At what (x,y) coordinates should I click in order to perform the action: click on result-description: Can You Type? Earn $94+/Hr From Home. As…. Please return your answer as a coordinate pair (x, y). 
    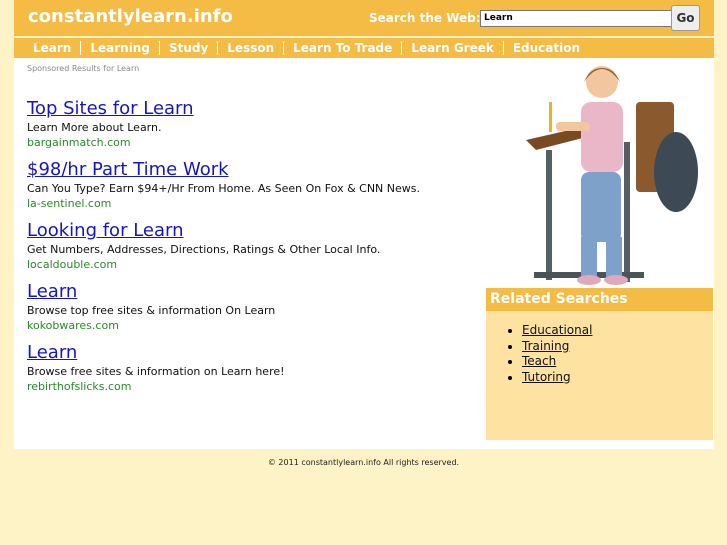
    Looking at the image, I should click on (223, 188).